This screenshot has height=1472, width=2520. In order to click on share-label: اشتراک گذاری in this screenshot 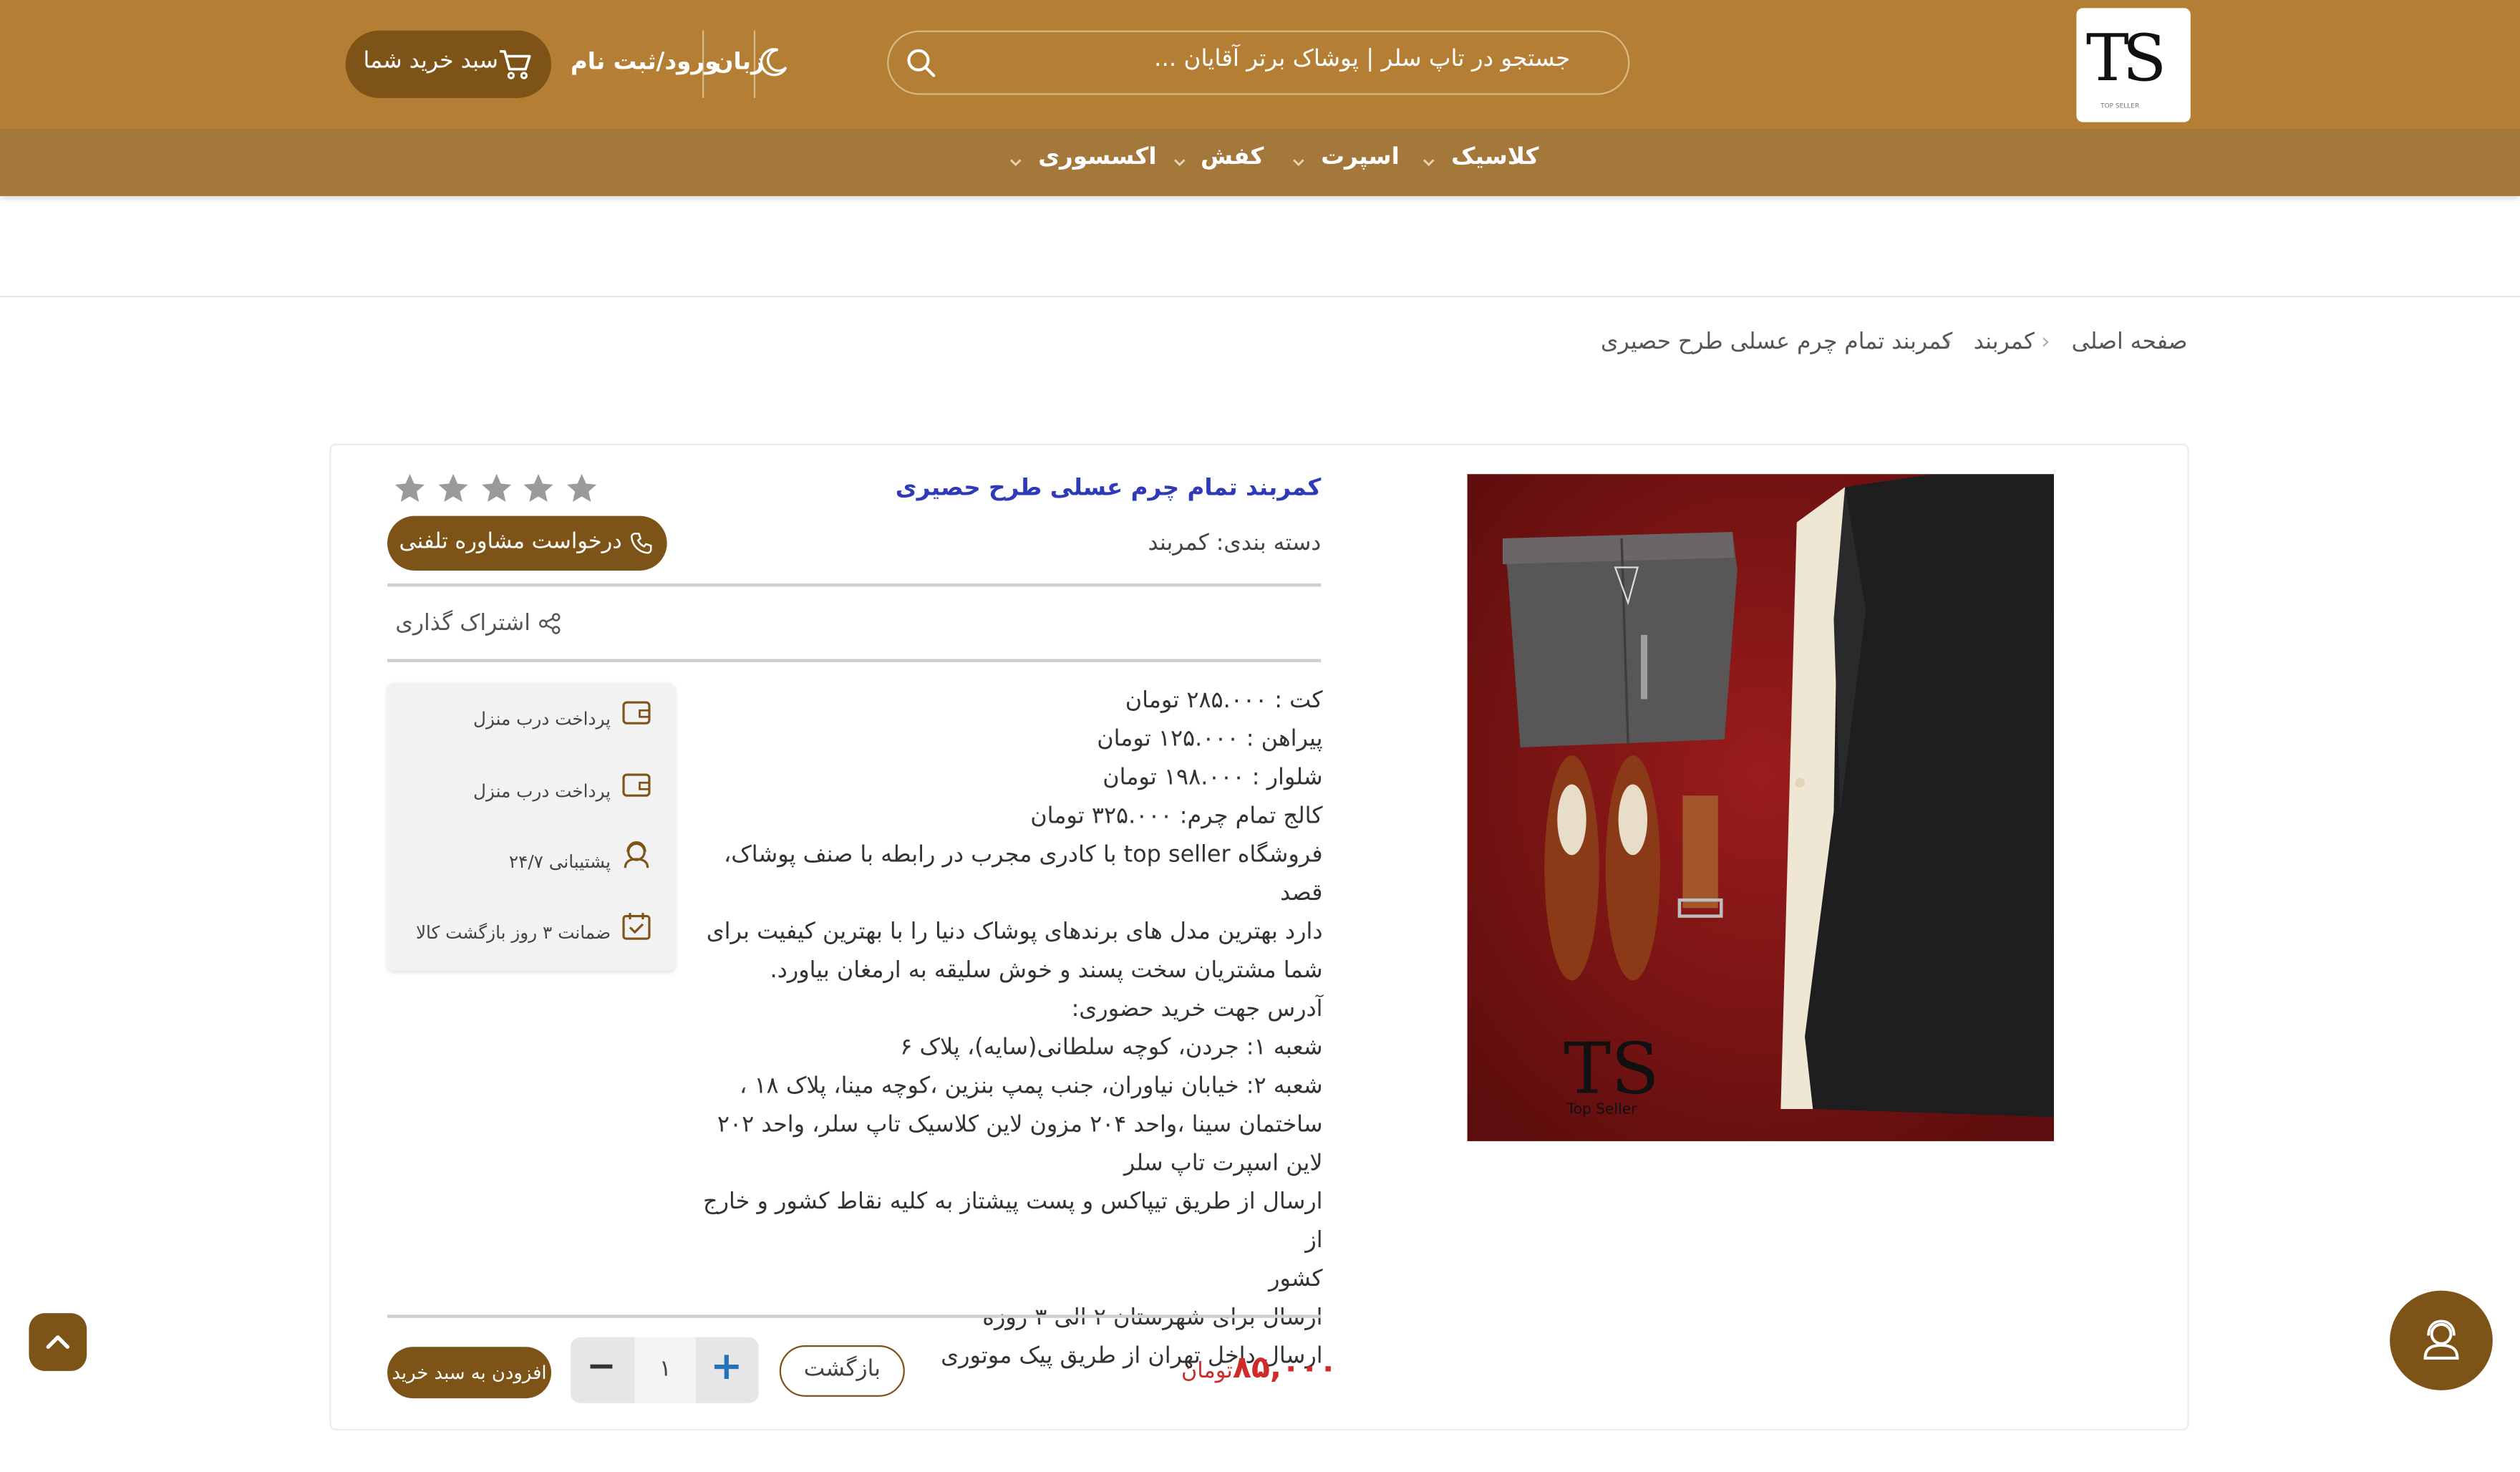, I will do `click(462, 623)`.